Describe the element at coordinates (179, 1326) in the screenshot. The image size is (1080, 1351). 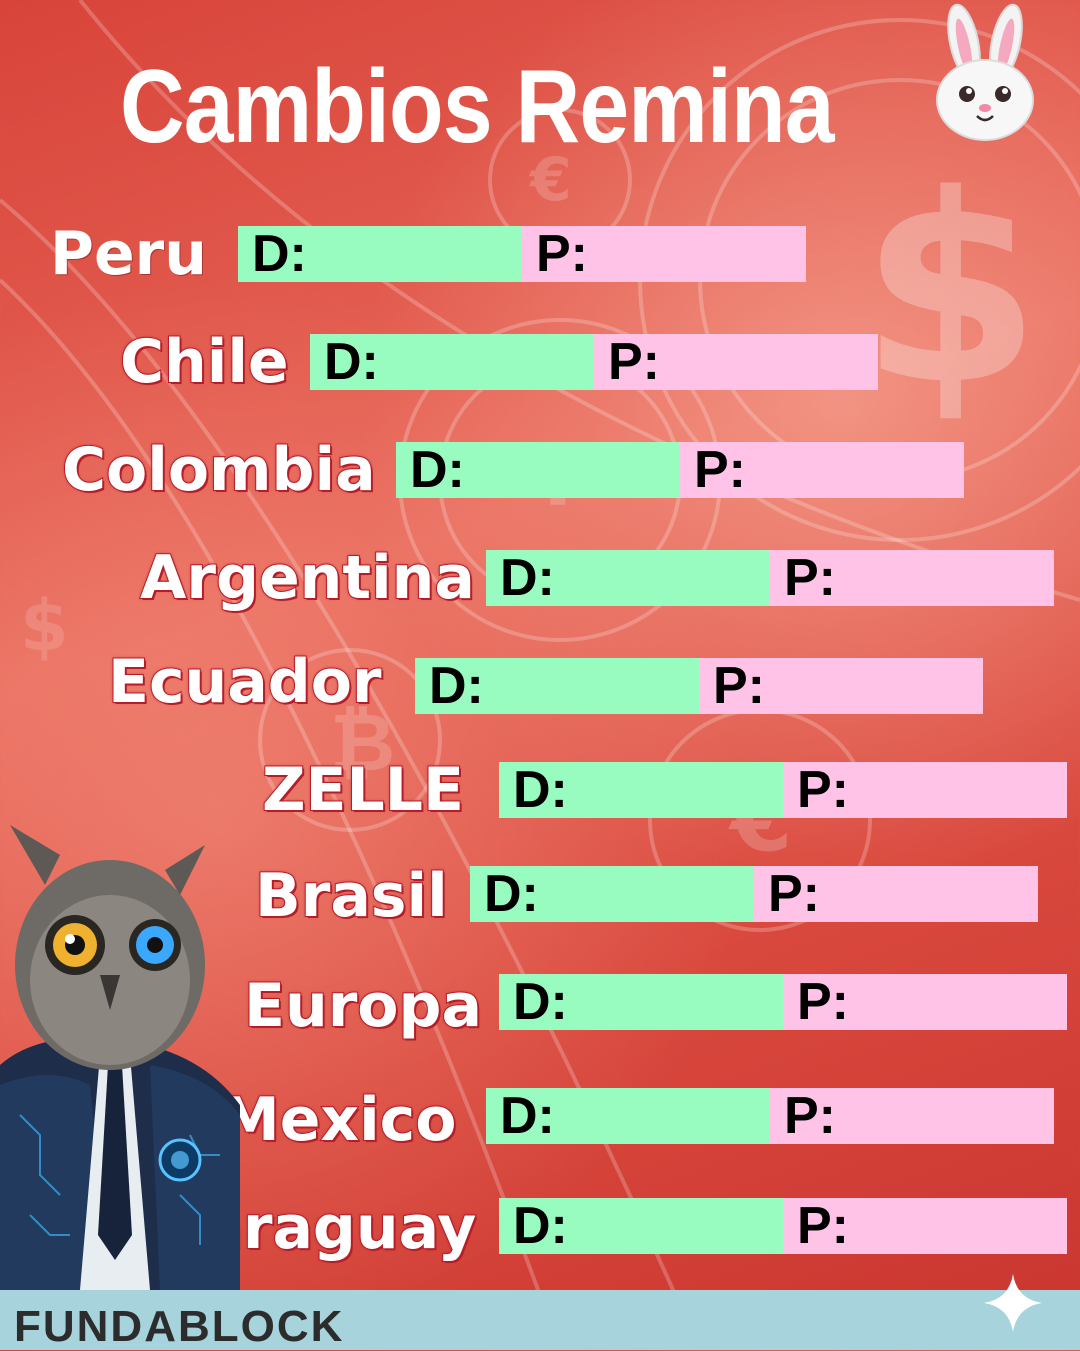
I see `brand-logo-text: FUNDABLOCK` at that location.